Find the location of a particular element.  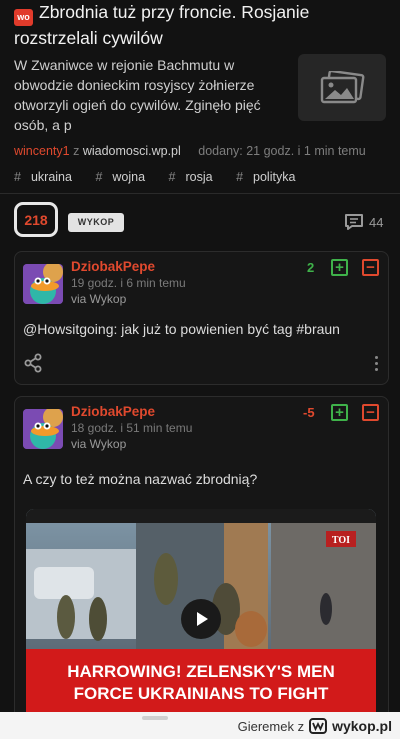

share-button is located at coordinates (33, 365).